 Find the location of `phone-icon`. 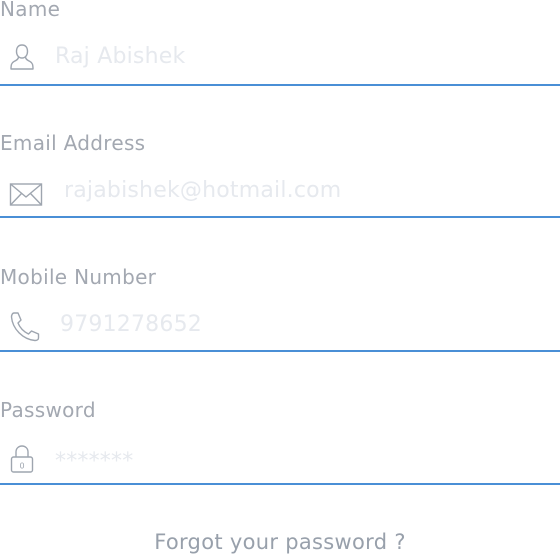

phone-icon is located at coordinates (25, 327).